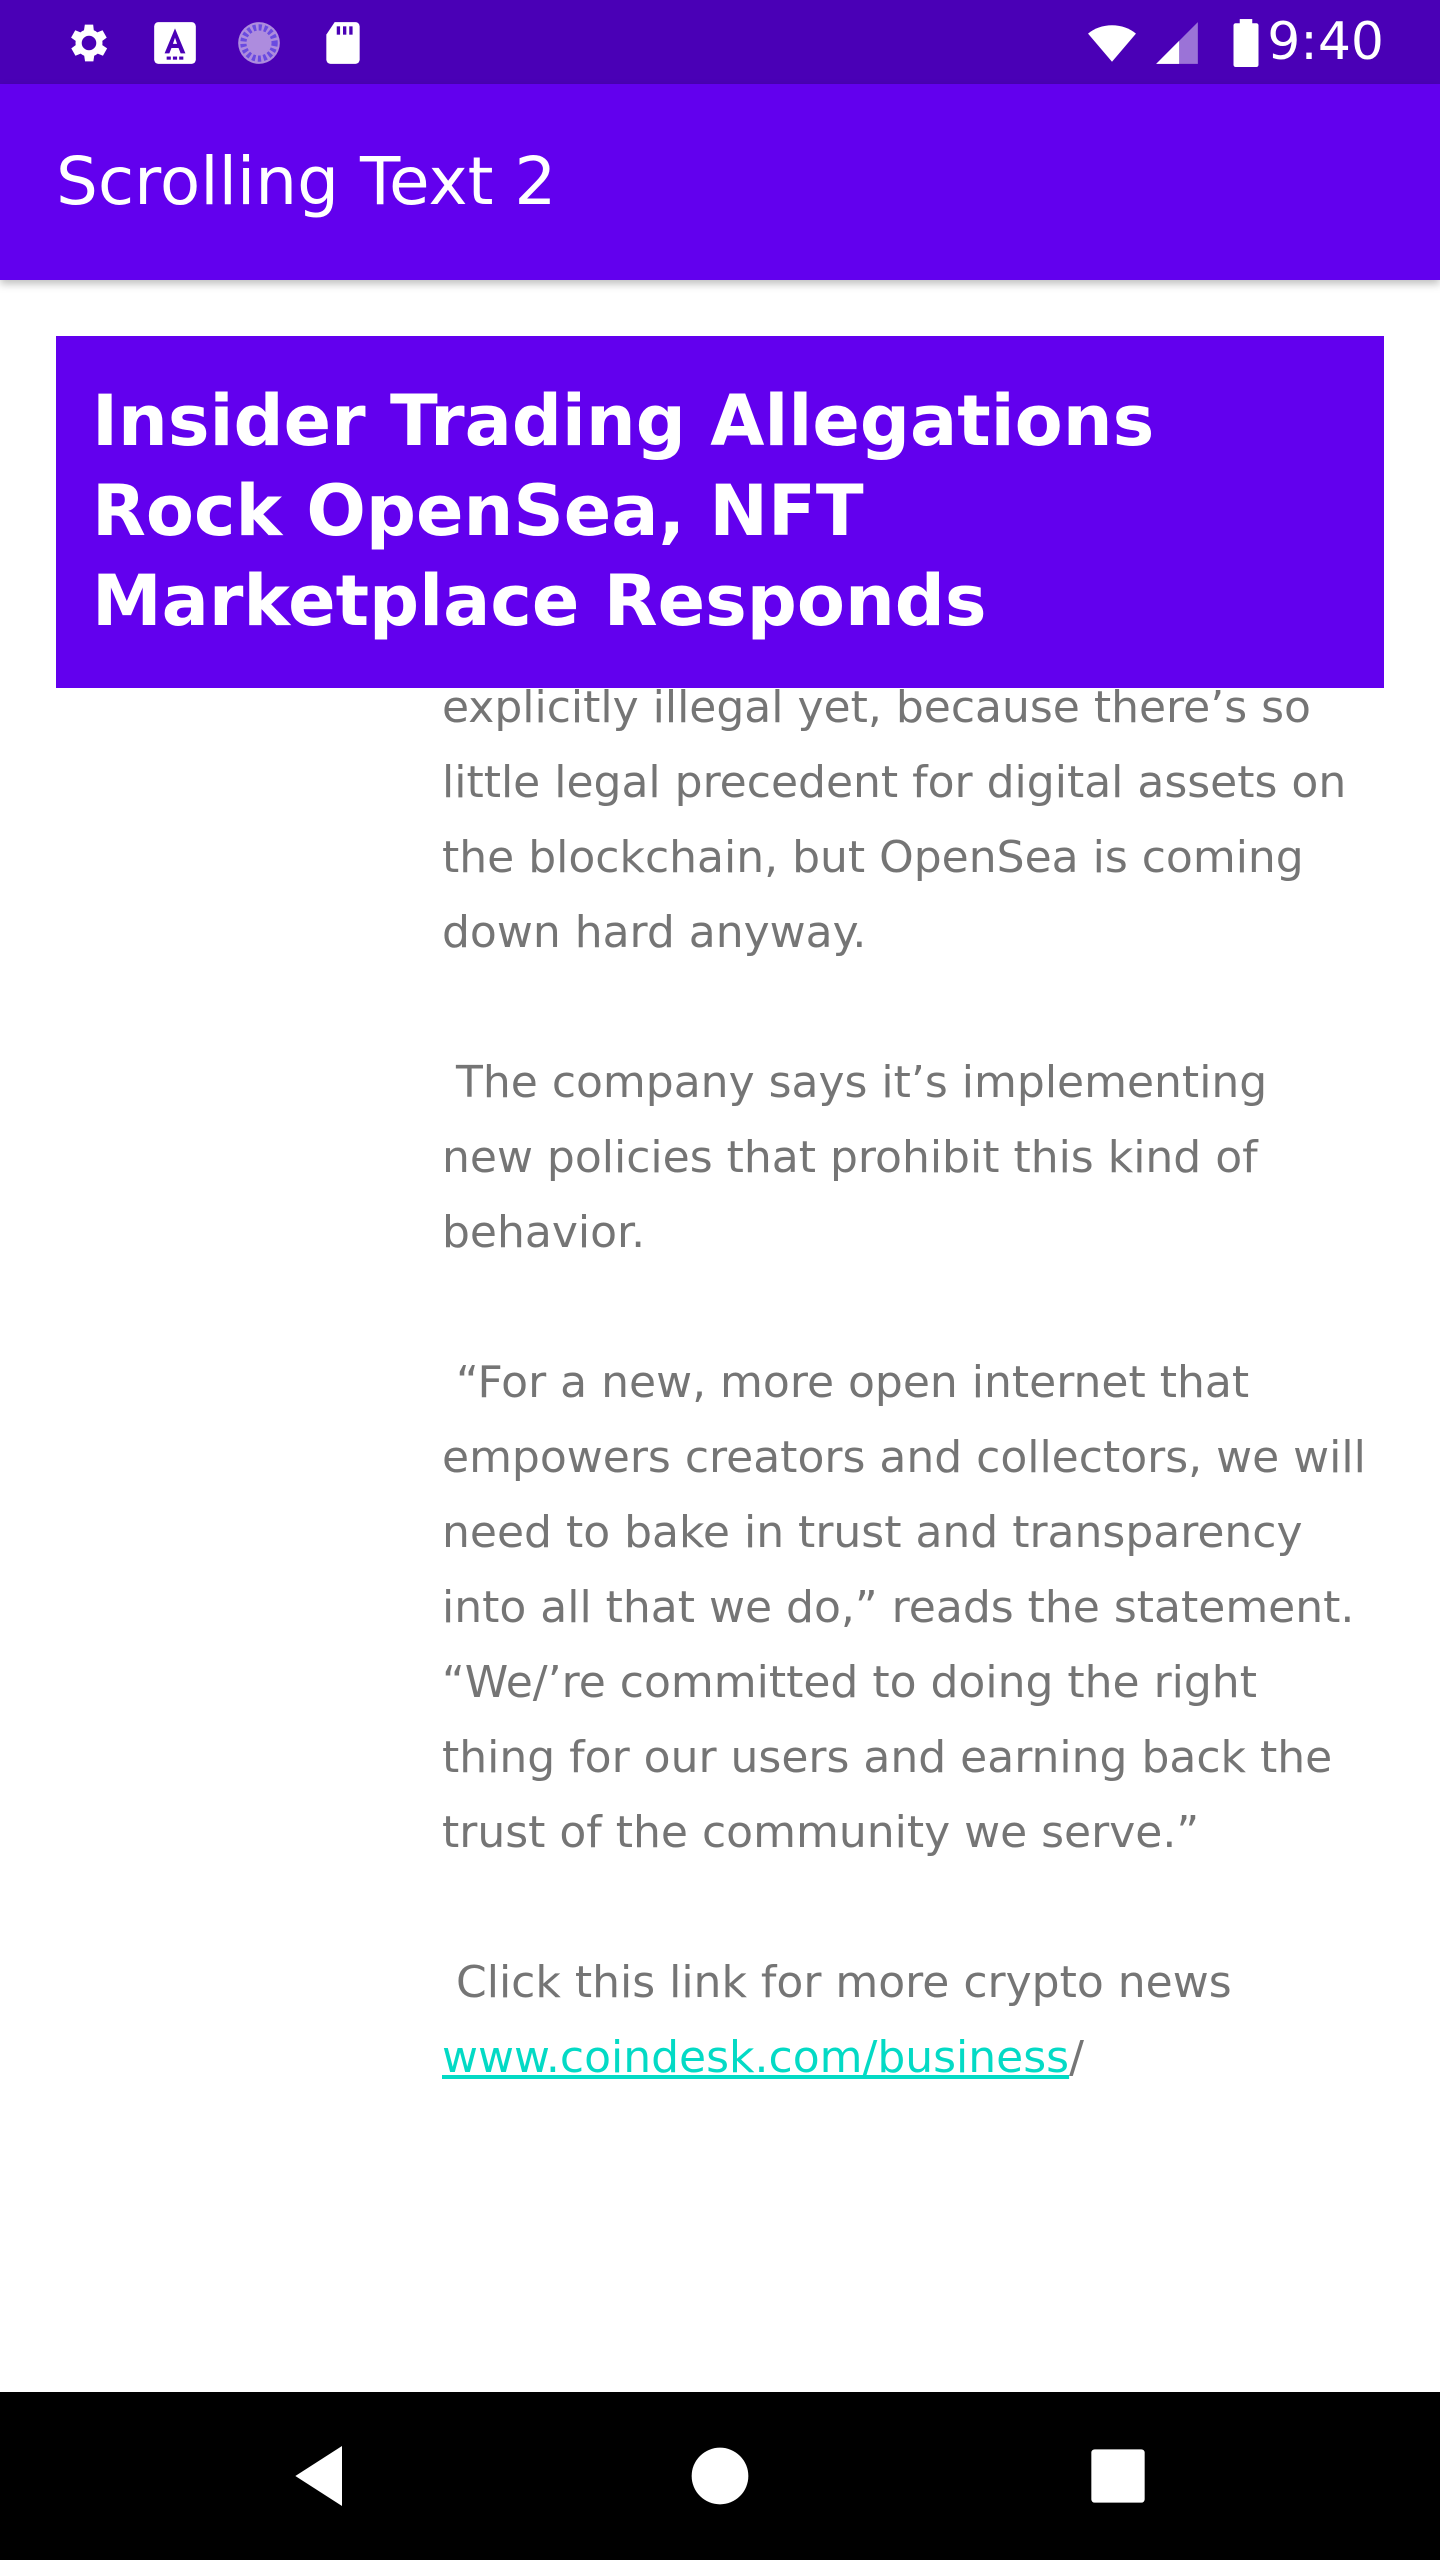  I want to click on home-icon, so click(720, 2476).